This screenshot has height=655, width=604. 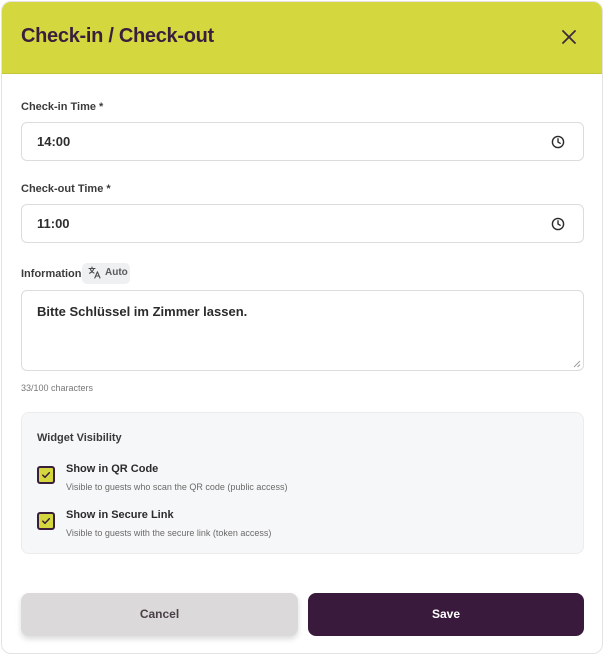 What do you see at coordinates (302, 141) in the screenshot?
I see `checkin-time-input: 14:00` at bounding box center [302, 141].